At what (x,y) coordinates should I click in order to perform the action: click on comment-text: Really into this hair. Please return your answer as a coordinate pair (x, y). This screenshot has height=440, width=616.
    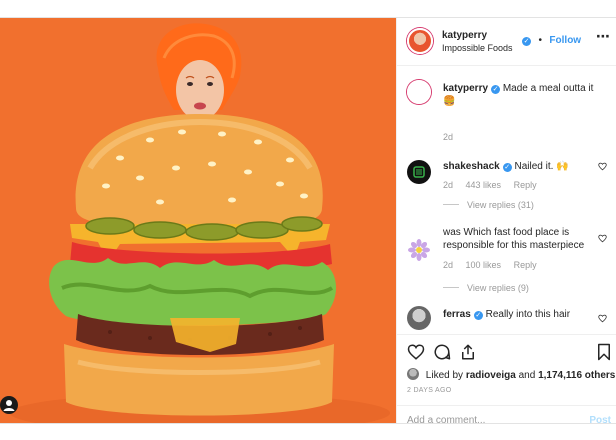
    Looking at the image, I should click on (528, 314).